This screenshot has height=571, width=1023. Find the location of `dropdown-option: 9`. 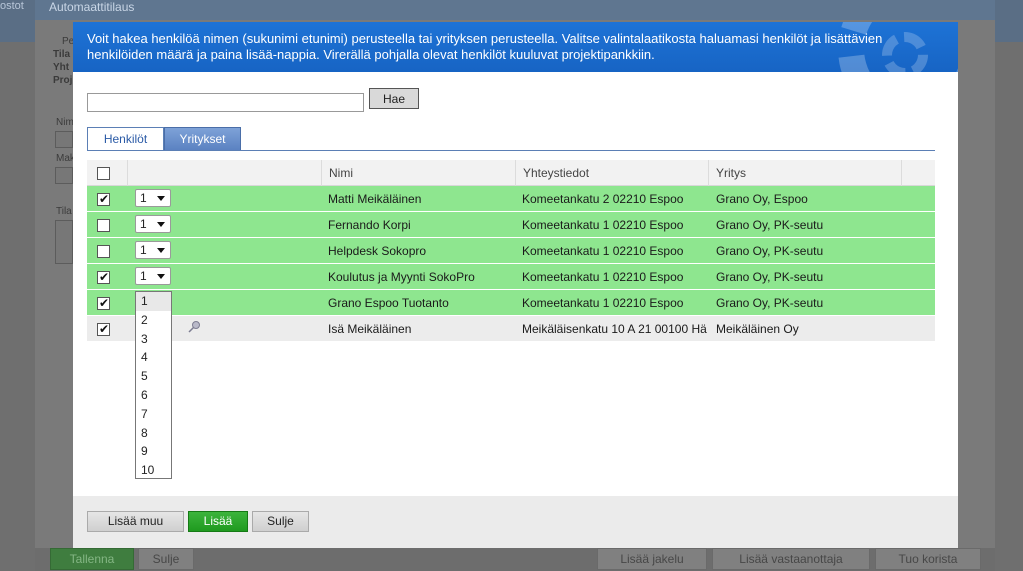

dropdown-option: 9 is located at coordinates (153, 451).